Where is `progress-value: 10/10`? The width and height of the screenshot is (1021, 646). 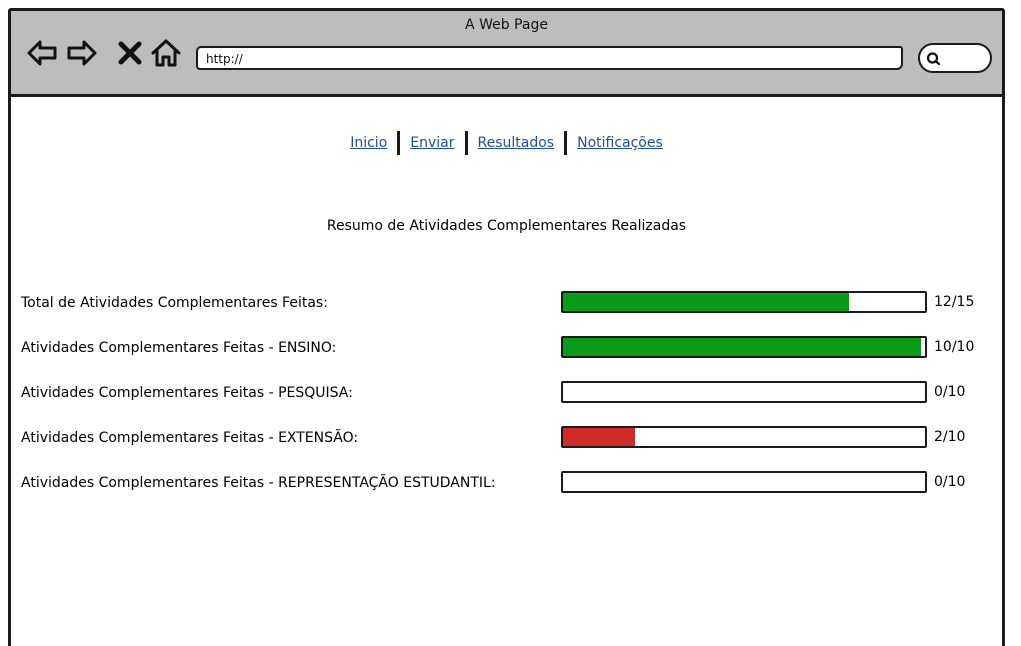 progress-value: 10/10 is located at coordinates (954, 347).